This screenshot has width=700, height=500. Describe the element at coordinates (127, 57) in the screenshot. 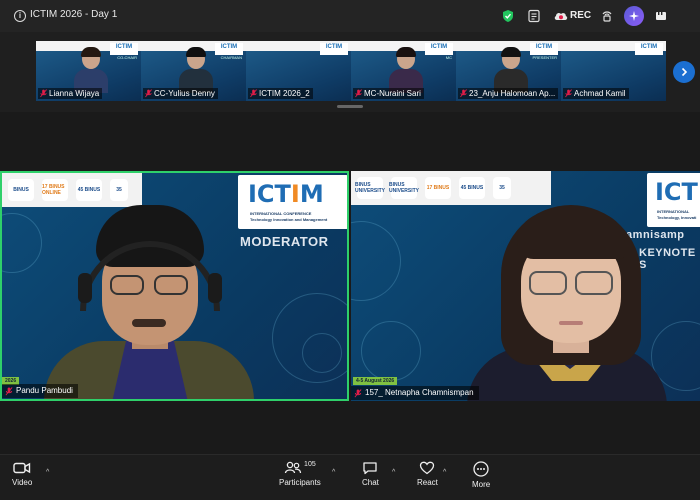

I see `participant-role: CO-CHAIR` at that location.